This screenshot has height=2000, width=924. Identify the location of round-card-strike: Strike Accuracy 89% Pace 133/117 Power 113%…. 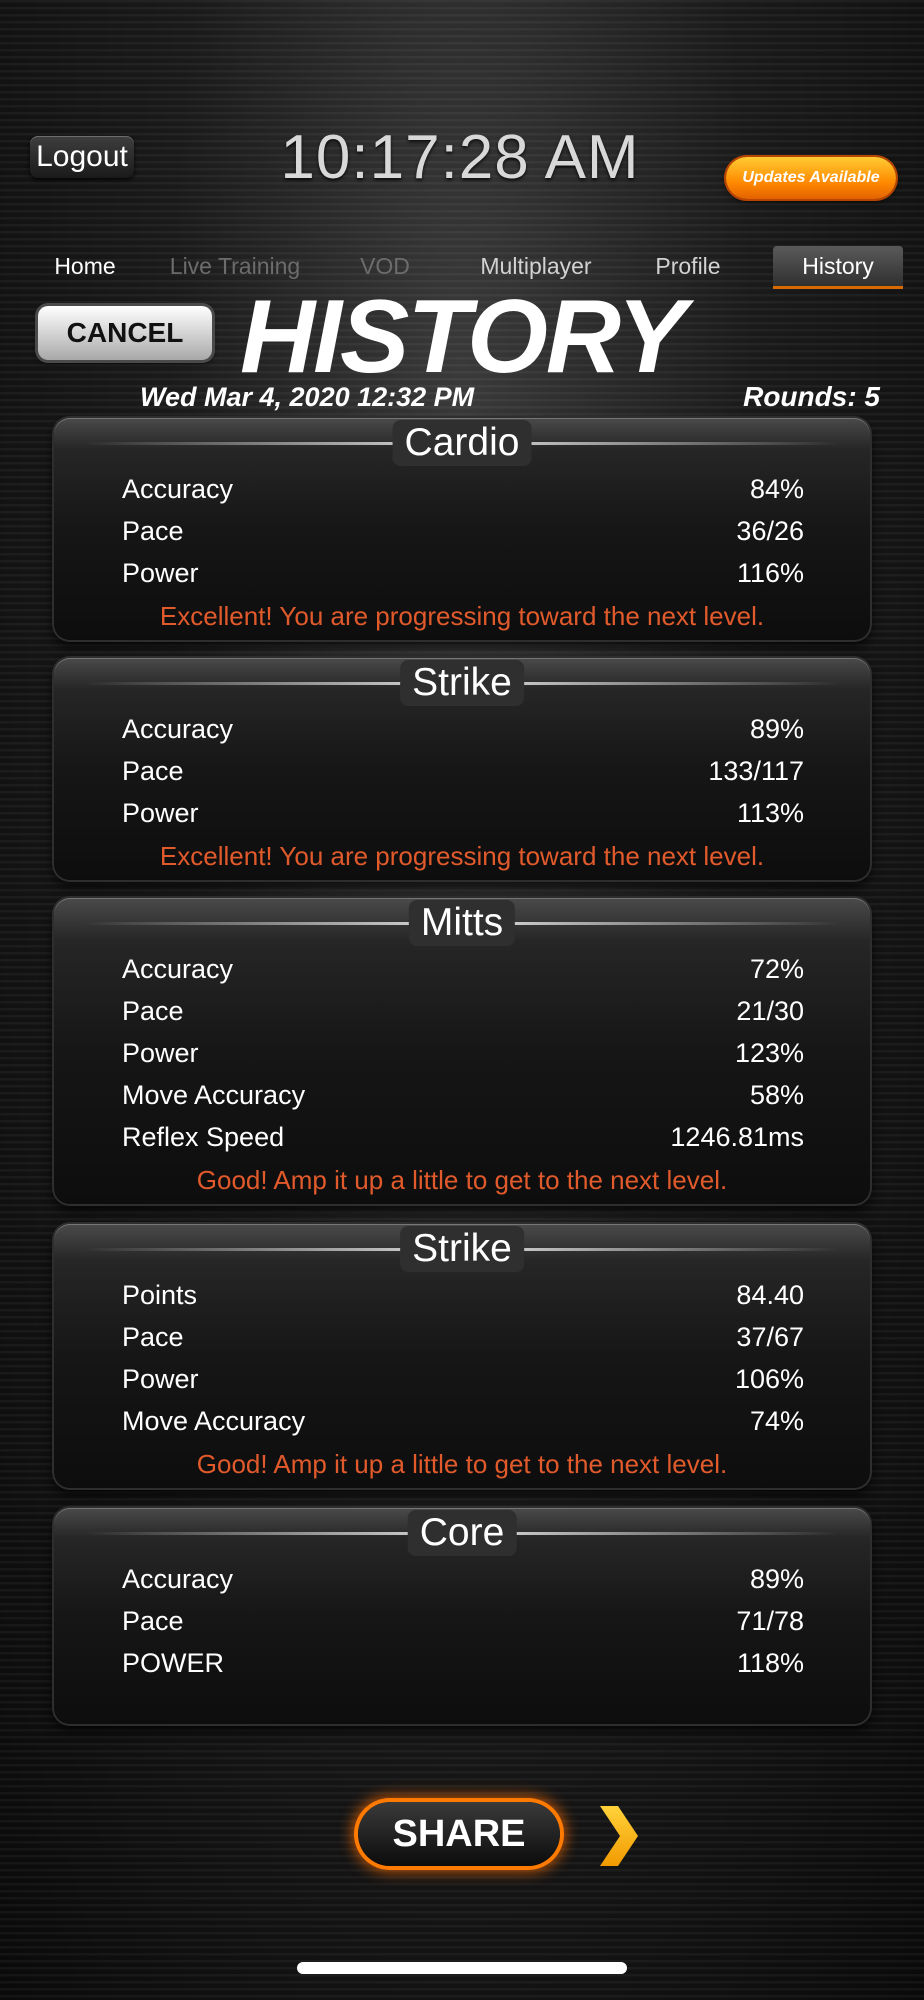
(462, 769).